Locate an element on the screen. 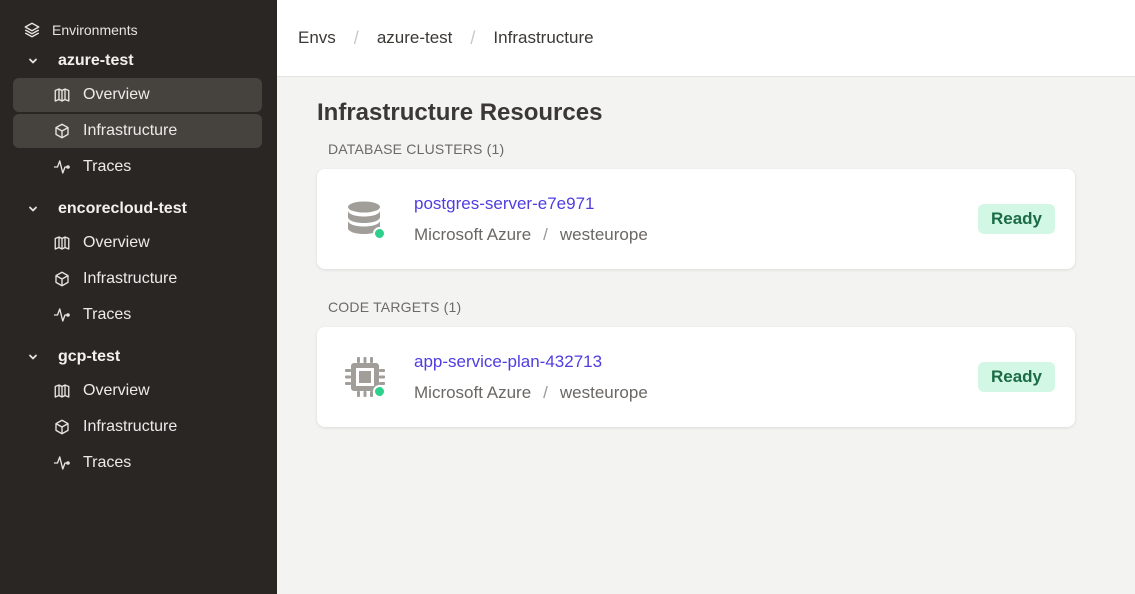 This screenshot has width=1135, height=594. env-toggle-encorecloud-test: encorecloud-test is located at coordinates (138, 209).